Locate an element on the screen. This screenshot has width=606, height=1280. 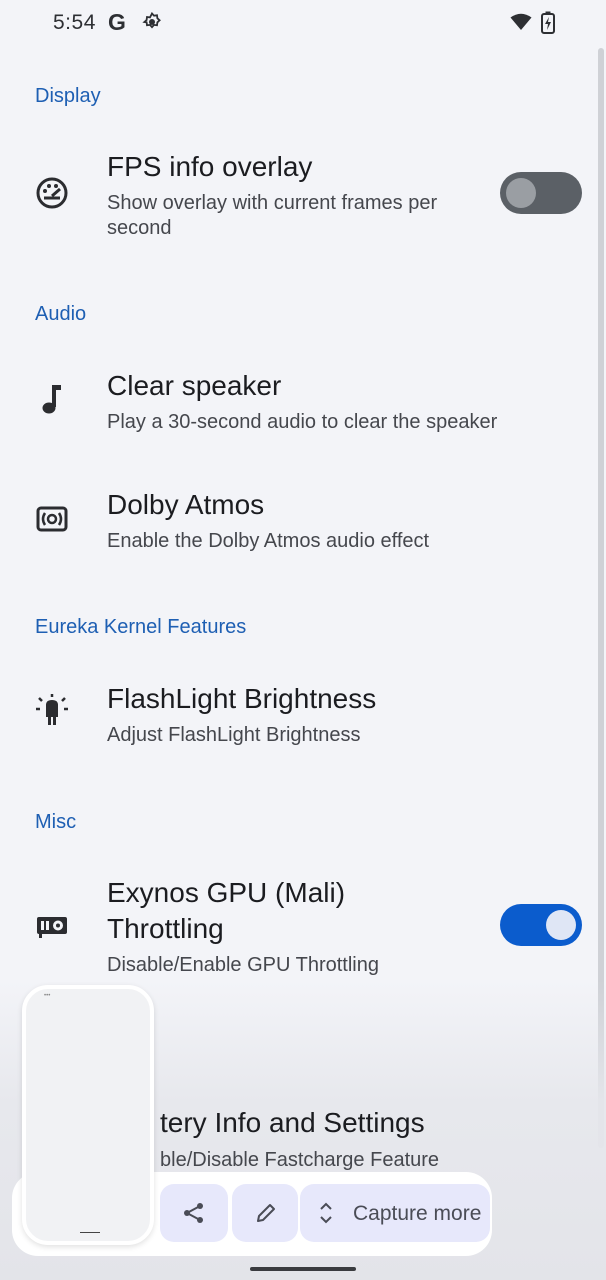
pref-summary: Enable the Dolby Atmos audio effect is located at coordinates (268, 541).